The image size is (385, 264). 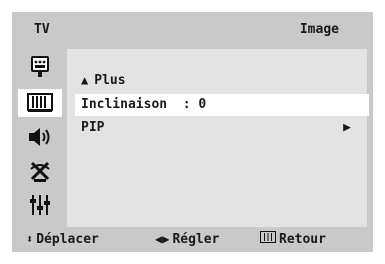 I want to click on triangle-right-icon: ▶, so click(x=347, y=127).